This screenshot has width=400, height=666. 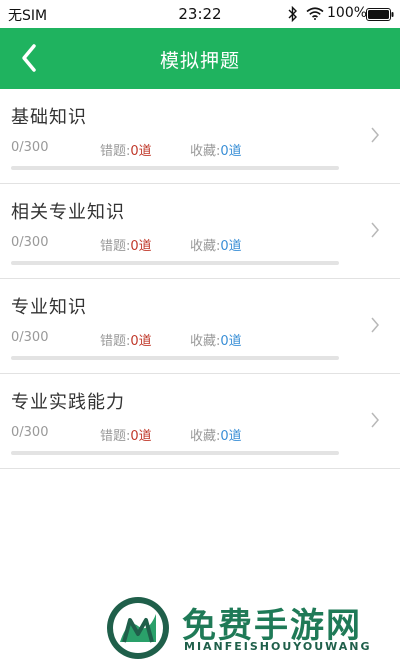 I want to click on status-bar: 无SIM 23:22 100%, so click(x=200, y=14).